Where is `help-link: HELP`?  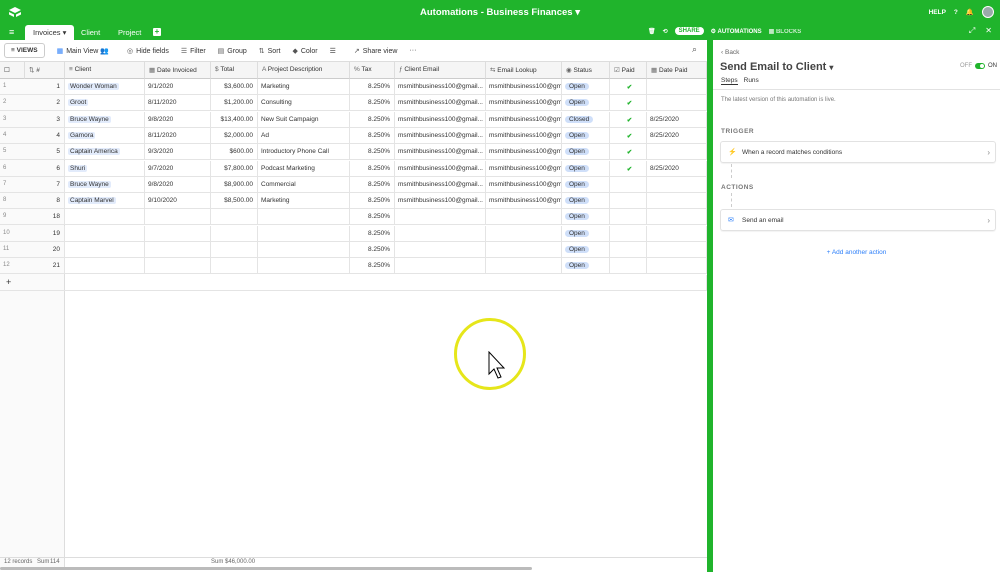 help-link: HELP is located at coordinates (937, 12).